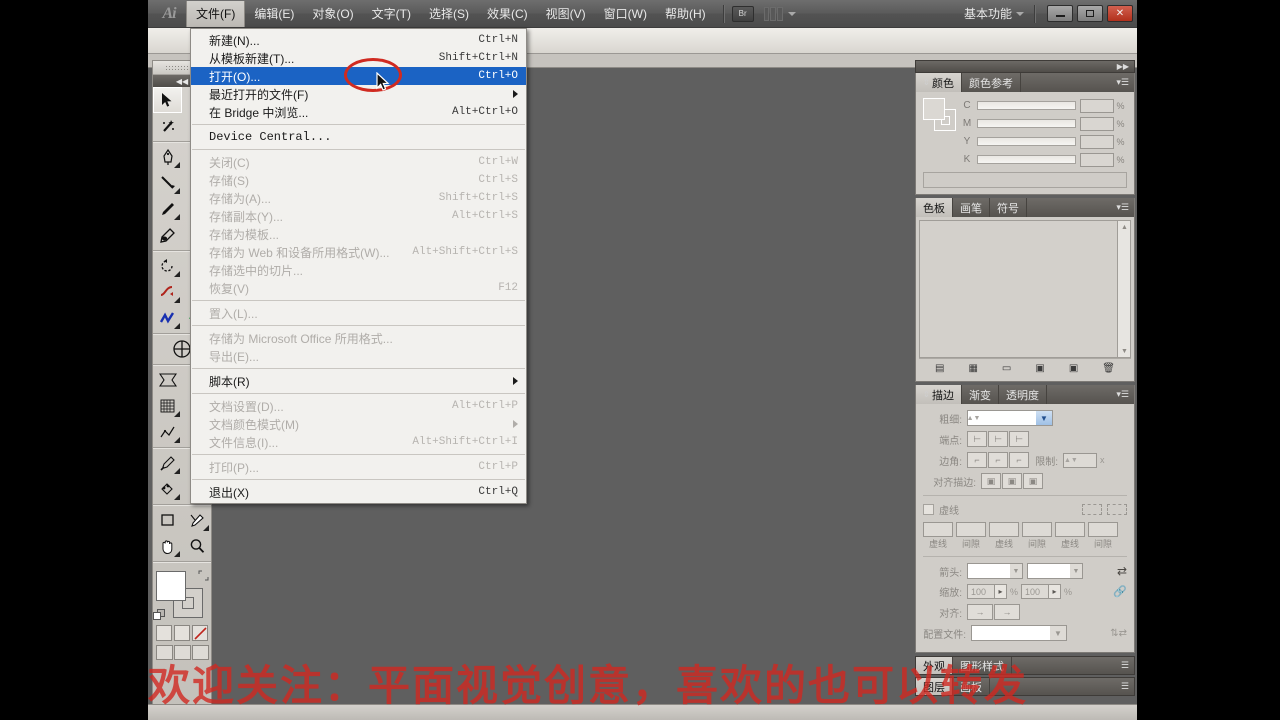  I want to click on butt-cap-button: ⊢, so click(977, 439).